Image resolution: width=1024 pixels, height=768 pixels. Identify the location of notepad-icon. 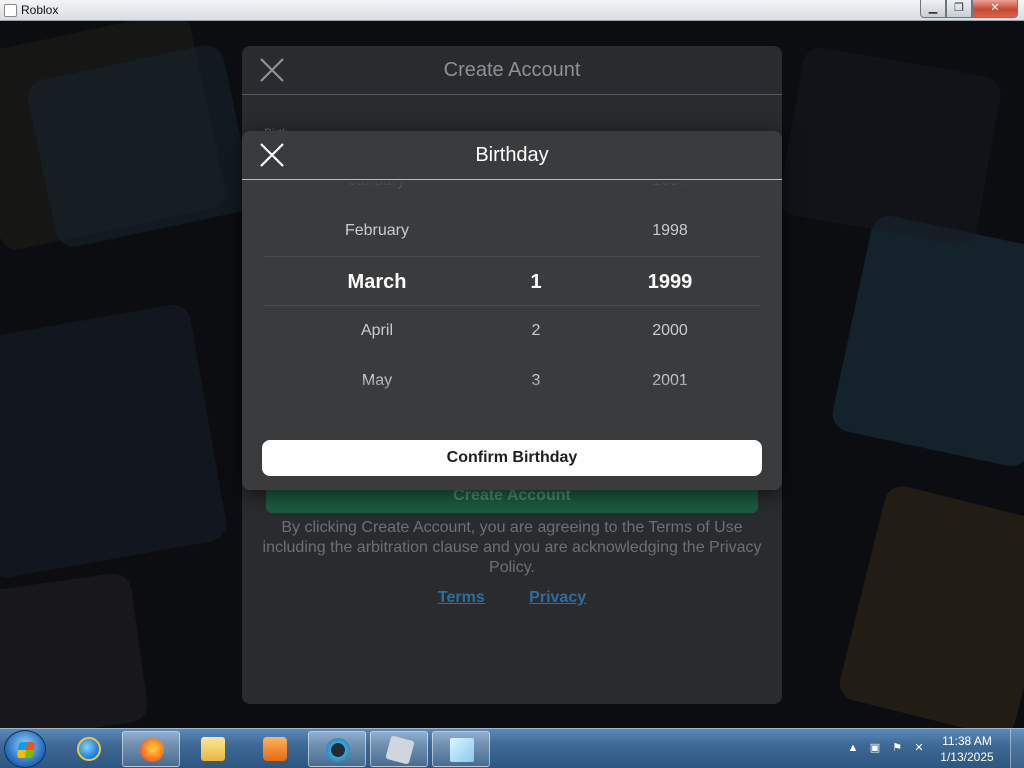
(462, 750).